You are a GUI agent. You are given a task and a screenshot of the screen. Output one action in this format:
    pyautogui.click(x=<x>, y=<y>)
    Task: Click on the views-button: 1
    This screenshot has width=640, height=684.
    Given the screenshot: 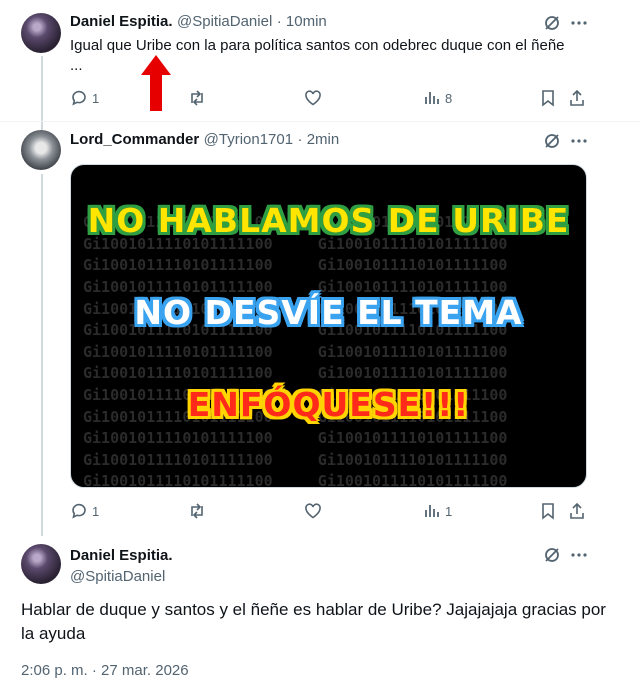 What is the action you would take?
    pyautogui.click(x=437, y=511)
    